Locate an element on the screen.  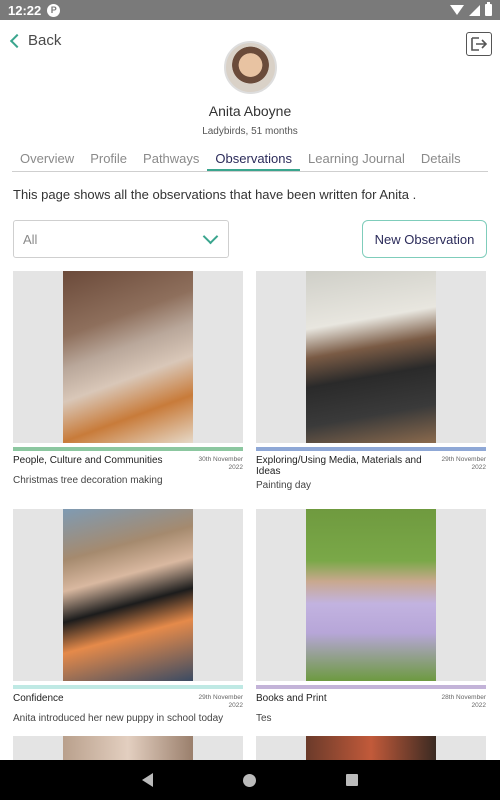
nav-home-icon is located at coordinates (249, 780).